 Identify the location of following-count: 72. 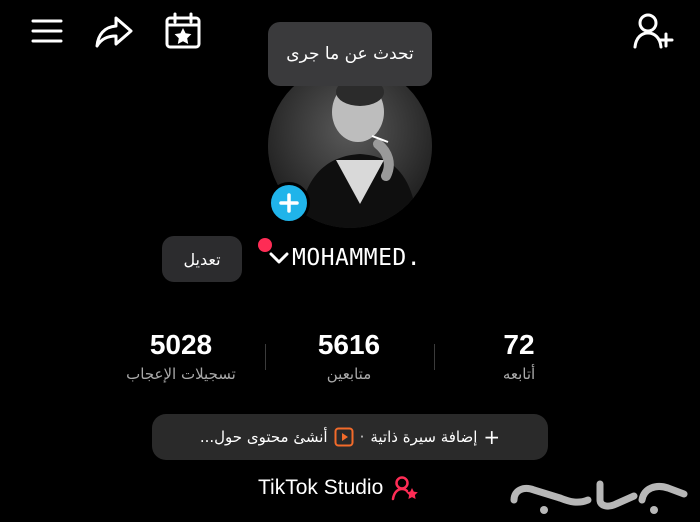
(519, 344).